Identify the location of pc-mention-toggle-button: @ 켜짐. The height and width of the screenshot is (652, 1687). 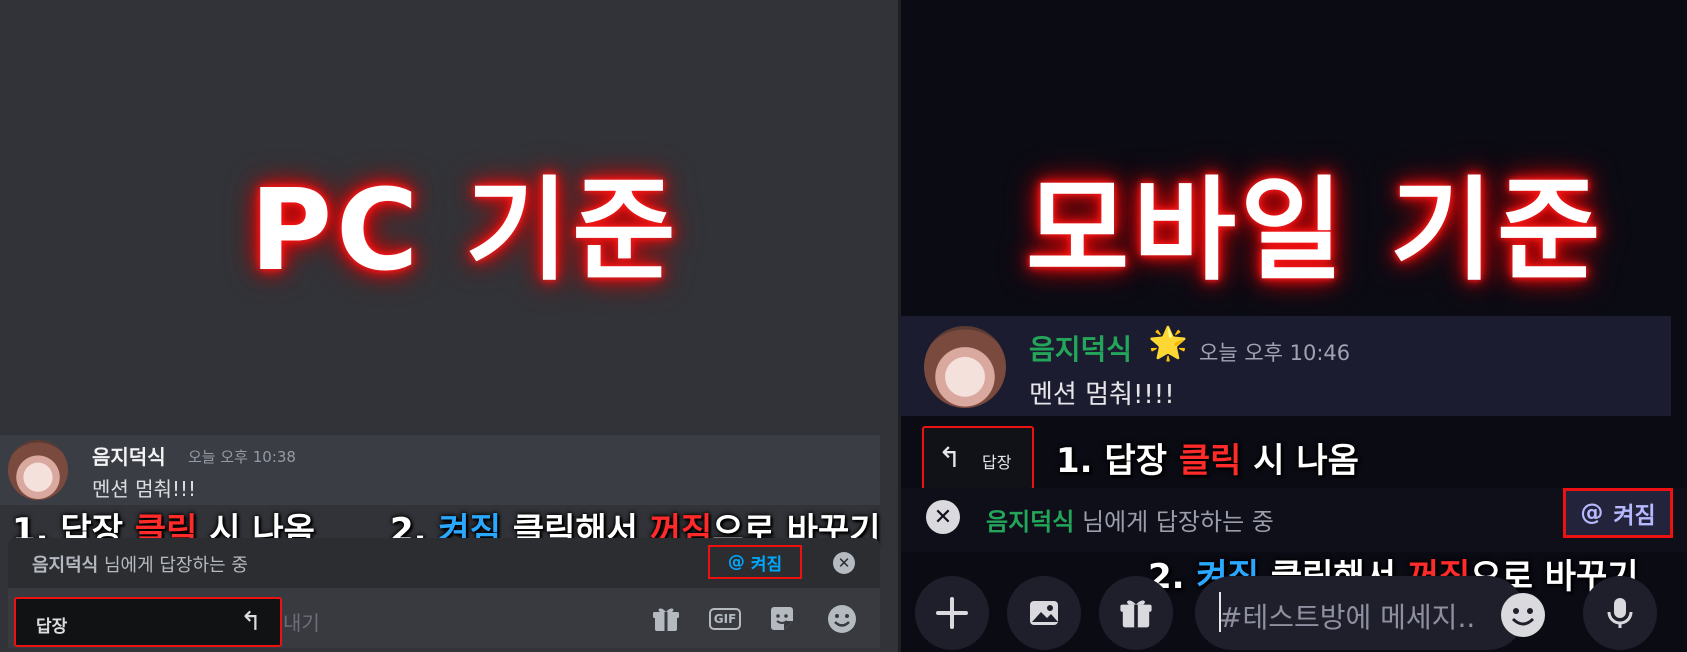
(755, 562).